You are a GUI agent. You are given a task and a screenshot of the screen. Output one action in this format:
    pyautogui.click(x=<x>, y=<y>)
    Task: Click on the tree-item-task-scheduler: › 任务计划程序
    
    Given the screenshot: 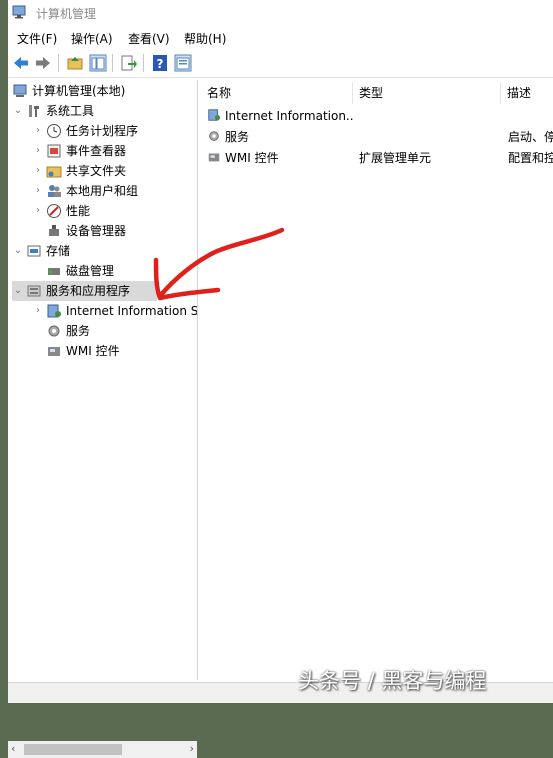 What is the action you would take?
    pyautogui.click(x=113, y=131)
    